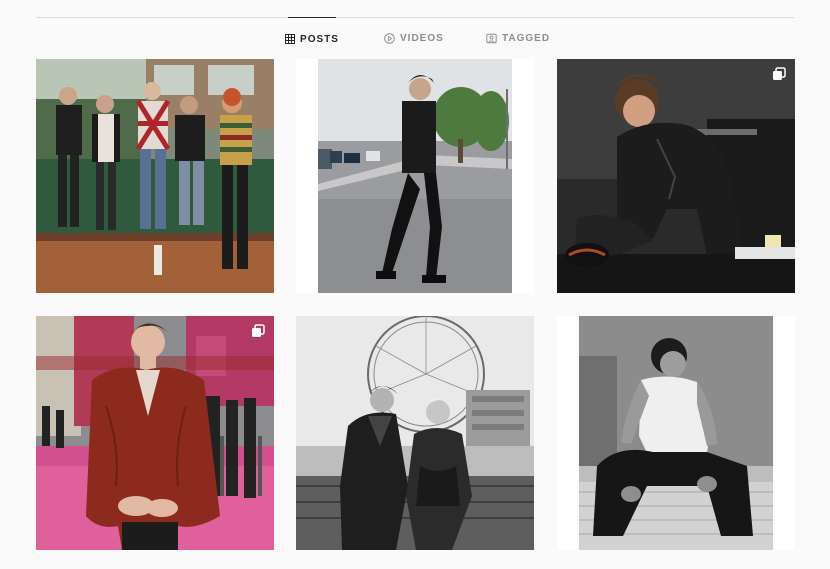 The width and height of the screenshot is (830, 569). I want to click on tab-videos: VIDEOS, so click(414, 38).